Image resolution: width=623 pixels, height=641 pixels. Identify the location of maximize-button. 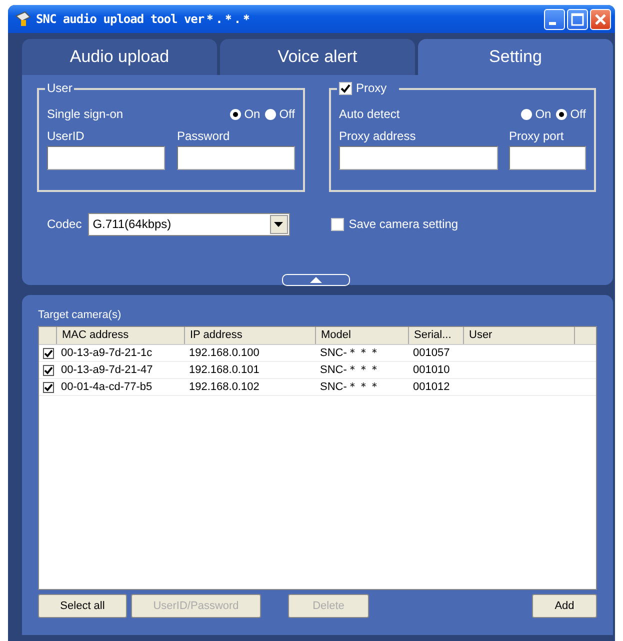
(577, 19).